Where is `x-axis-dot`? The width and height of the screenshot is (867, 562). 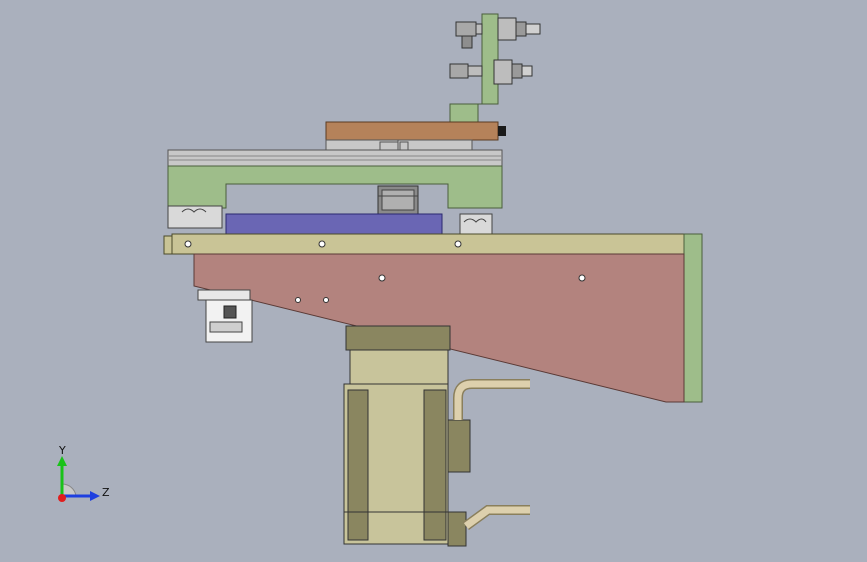
x-axis-dot is located at coordinates (62, 498).